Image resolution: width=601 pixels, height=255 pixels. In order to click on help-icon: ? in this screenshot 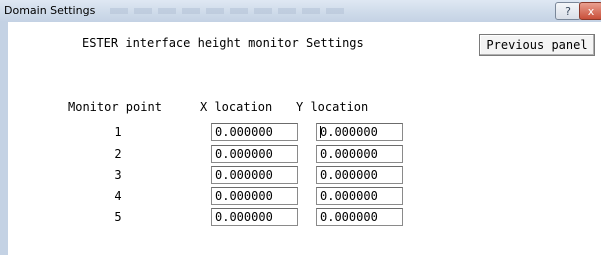, I will do `click(568, 11)`.